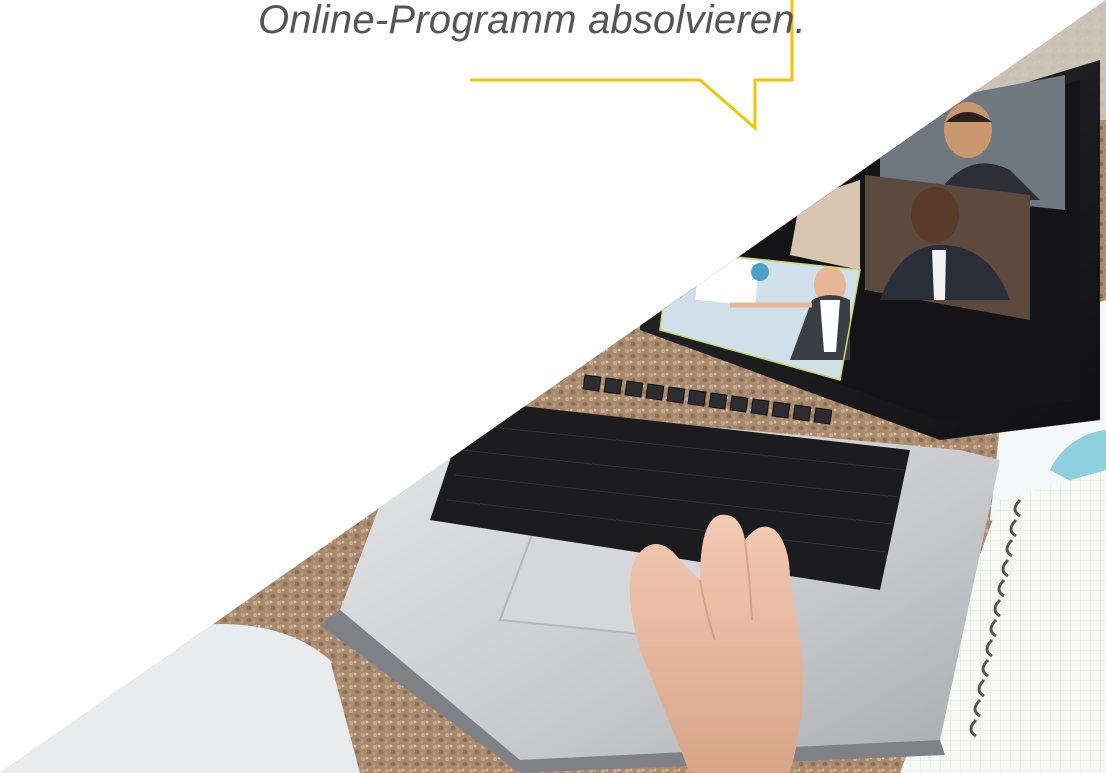 This screenshot has width=1106, height=773. What do you see at coordinates (532, 21) in the screenshot?
I see `quote-text: Online-Programm absolvieren.` at bounding box center [532, 21].